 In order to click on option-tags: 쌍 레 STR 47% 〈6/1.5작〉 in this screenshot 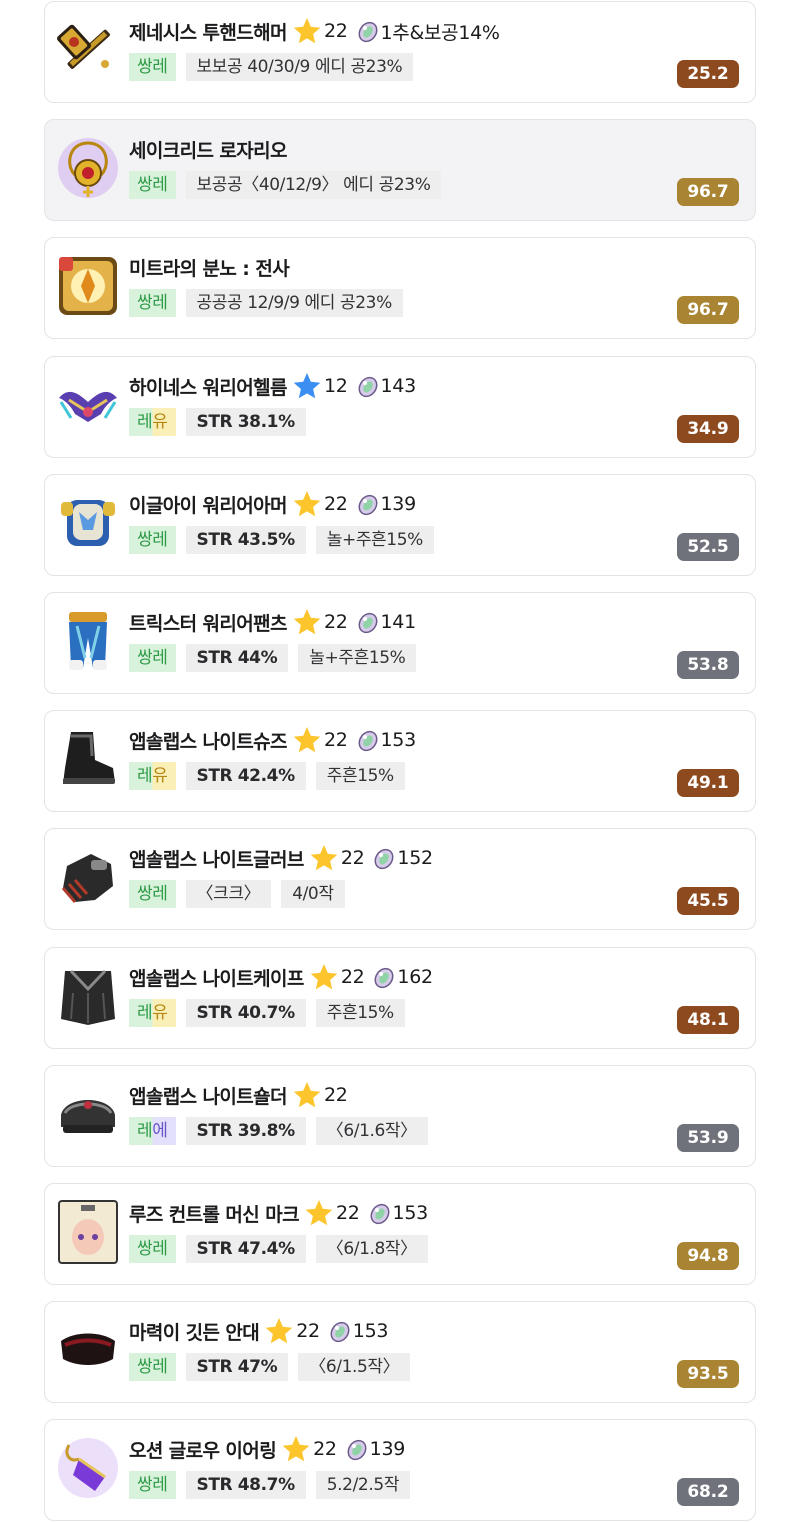, I will do `click(270, 1367)`.